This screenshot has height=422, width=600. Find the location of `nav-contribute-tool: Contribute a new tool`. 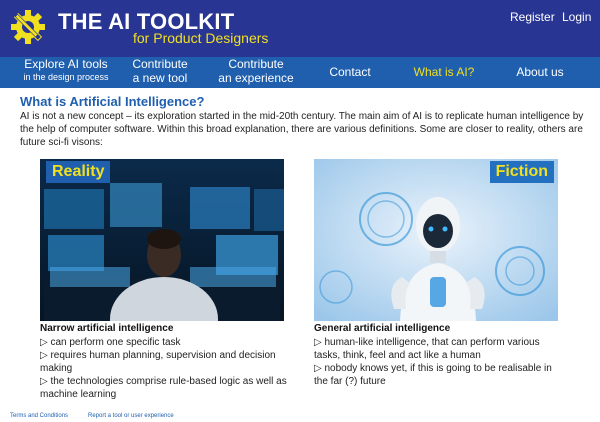

nav-contribute-tool: Contribute a new tool is located at coordinates (160, 73).